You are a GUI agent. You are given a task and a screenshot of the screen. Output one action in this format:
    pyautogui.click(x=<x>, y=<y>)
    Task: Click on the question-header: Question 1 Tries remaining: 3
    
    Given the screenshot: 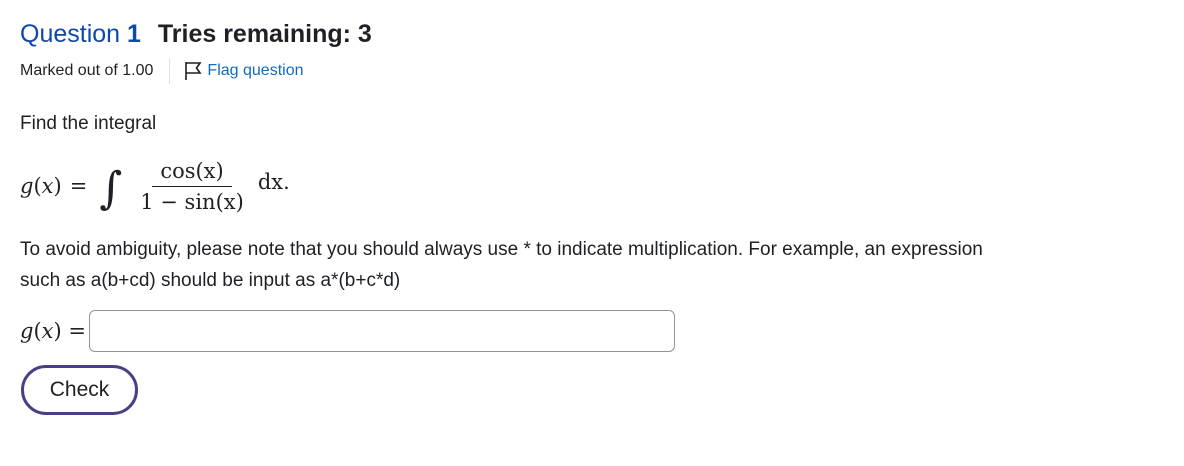 What is the action you would take?
    pyautogui.click(x=196, y=34)
    